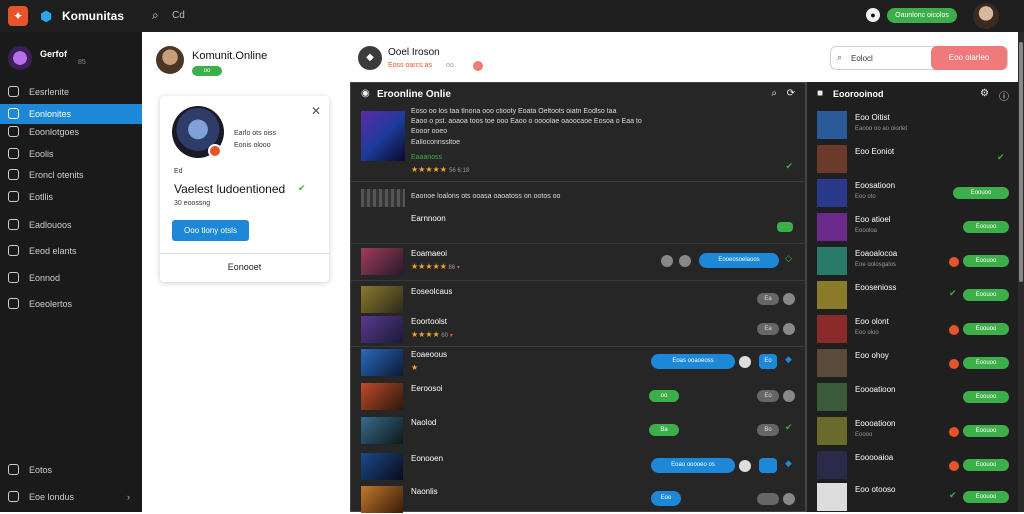  Describe the element at coordinates (768, 430) in the screenshot. I see `count-chip: Bo` at that location.